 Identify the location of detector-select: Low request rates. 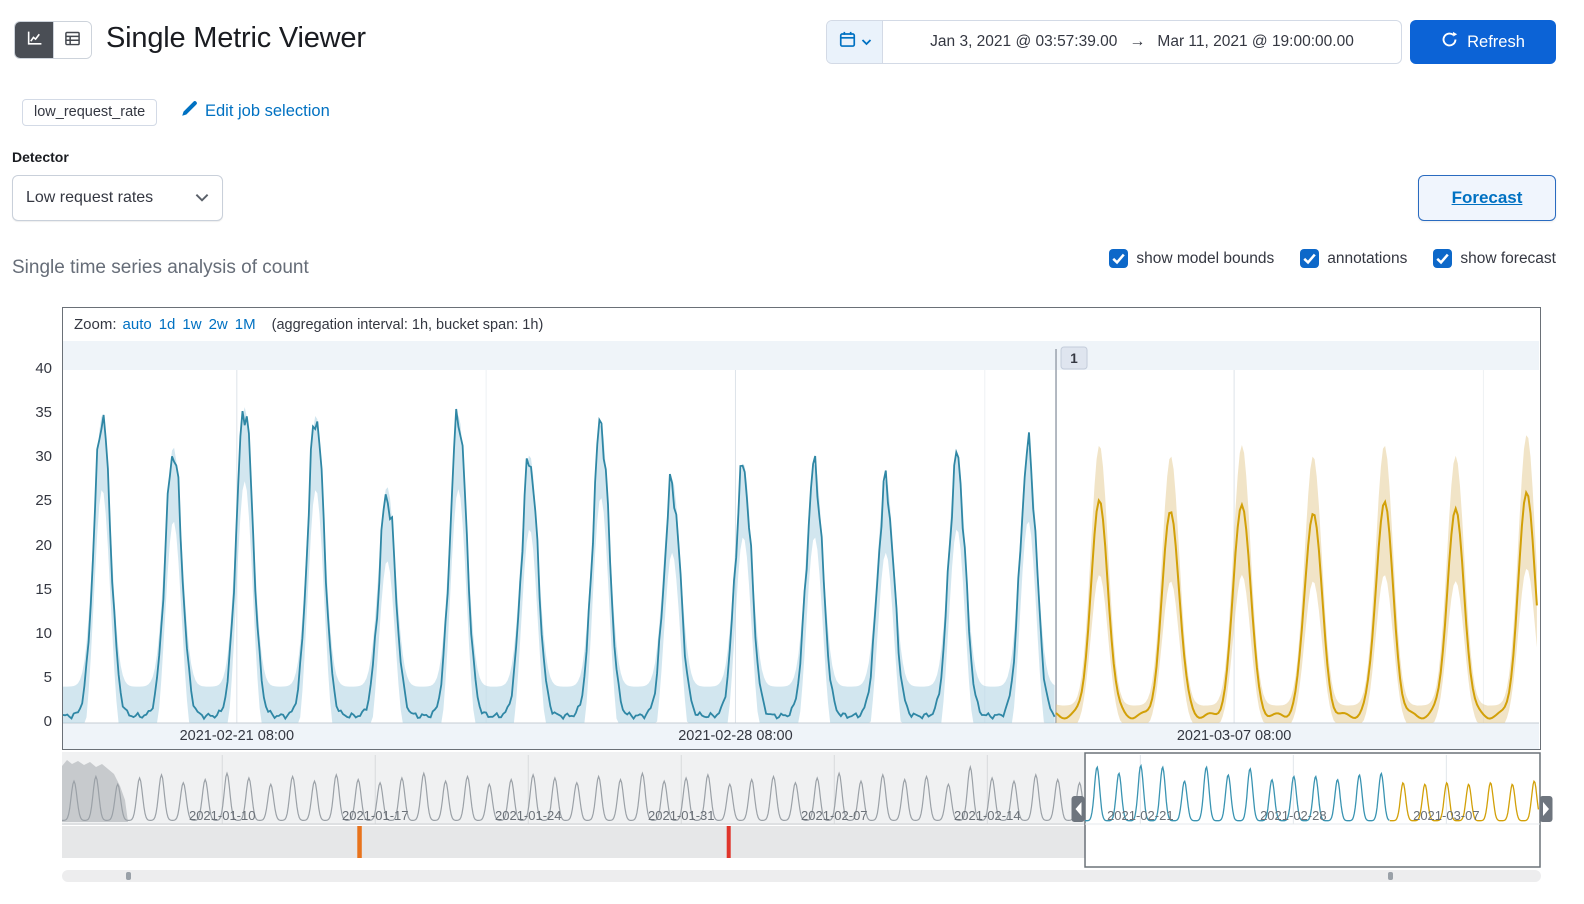
(117, 198).